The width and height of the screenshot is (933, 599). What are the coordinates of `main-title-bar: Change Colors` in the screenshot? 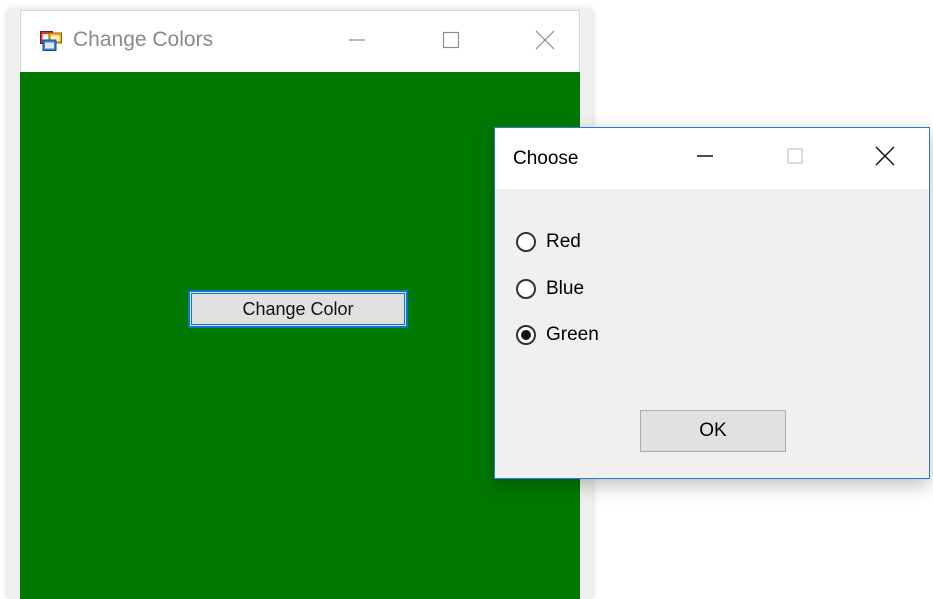 It's located at (300, 41).